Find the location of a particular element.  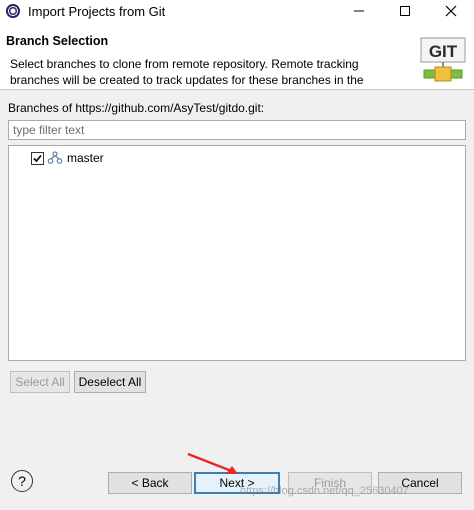

help-icon: ? is located at coordinates (22, 481).